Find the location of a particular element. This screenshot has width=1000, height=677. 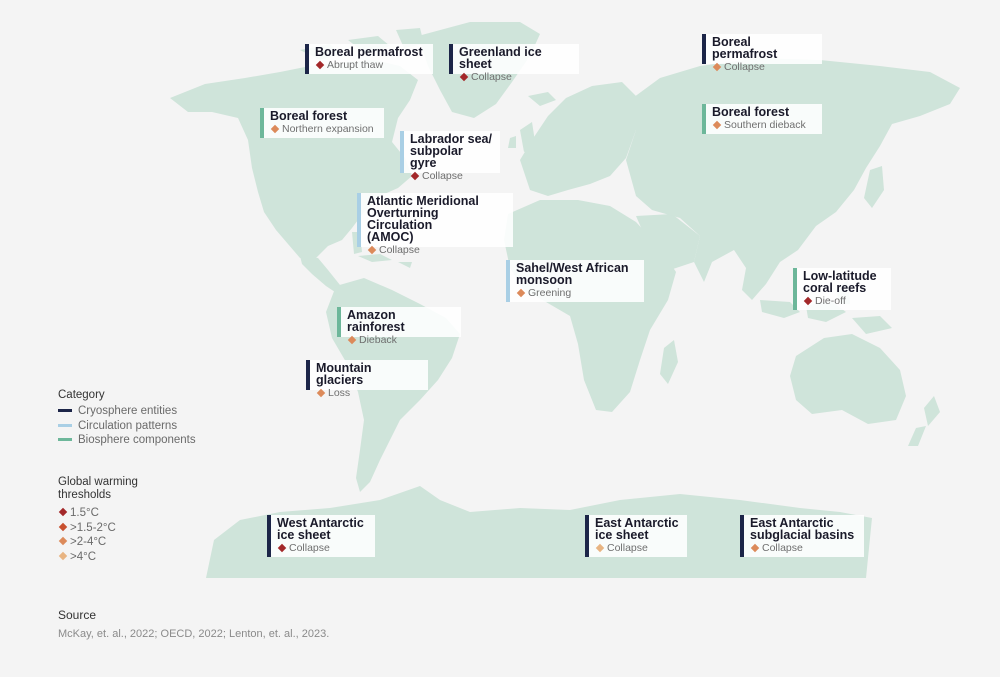

new-zealand-landmass is located at coordinates (924, 421).